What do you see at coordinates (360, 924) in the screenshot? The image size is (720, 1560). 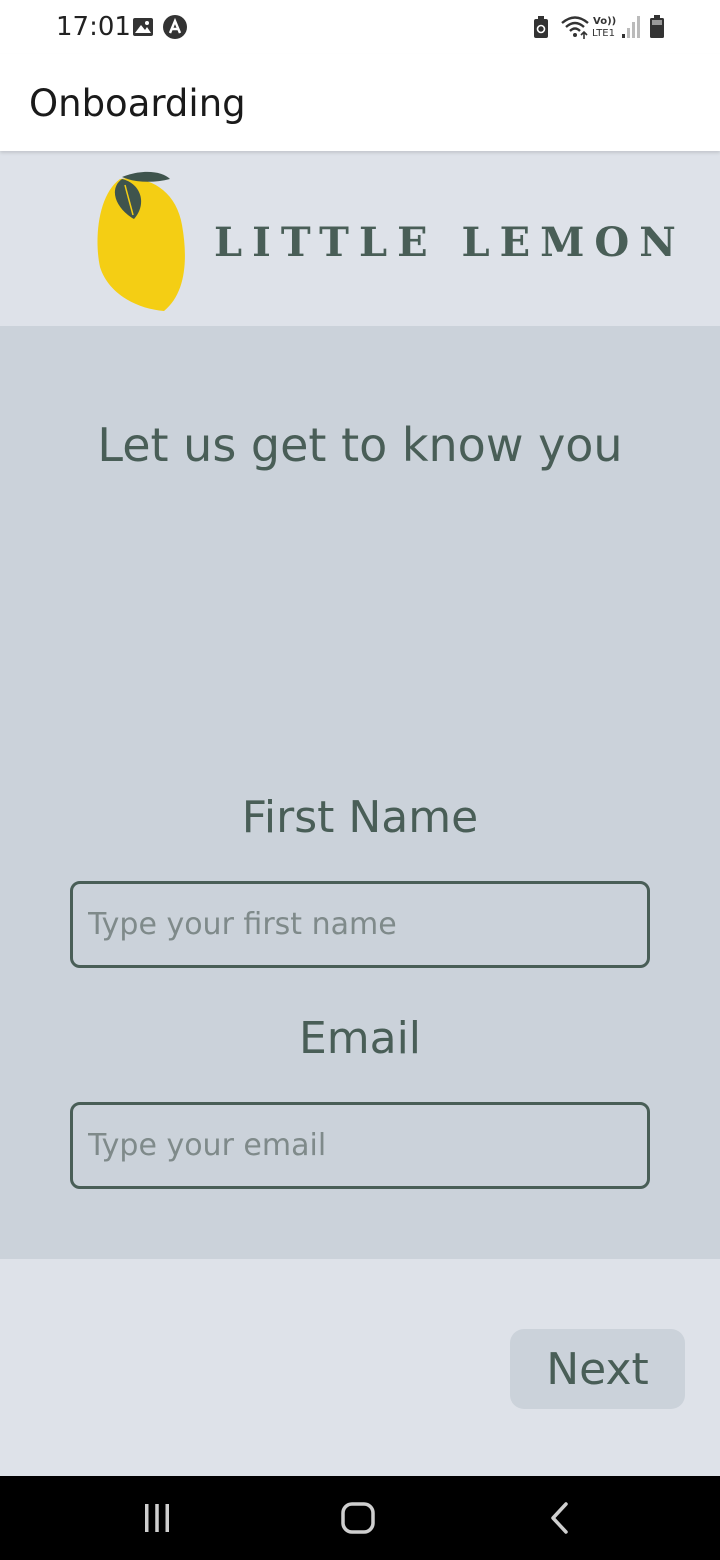 I see `first-name-input` at bounding box center [360, 924].